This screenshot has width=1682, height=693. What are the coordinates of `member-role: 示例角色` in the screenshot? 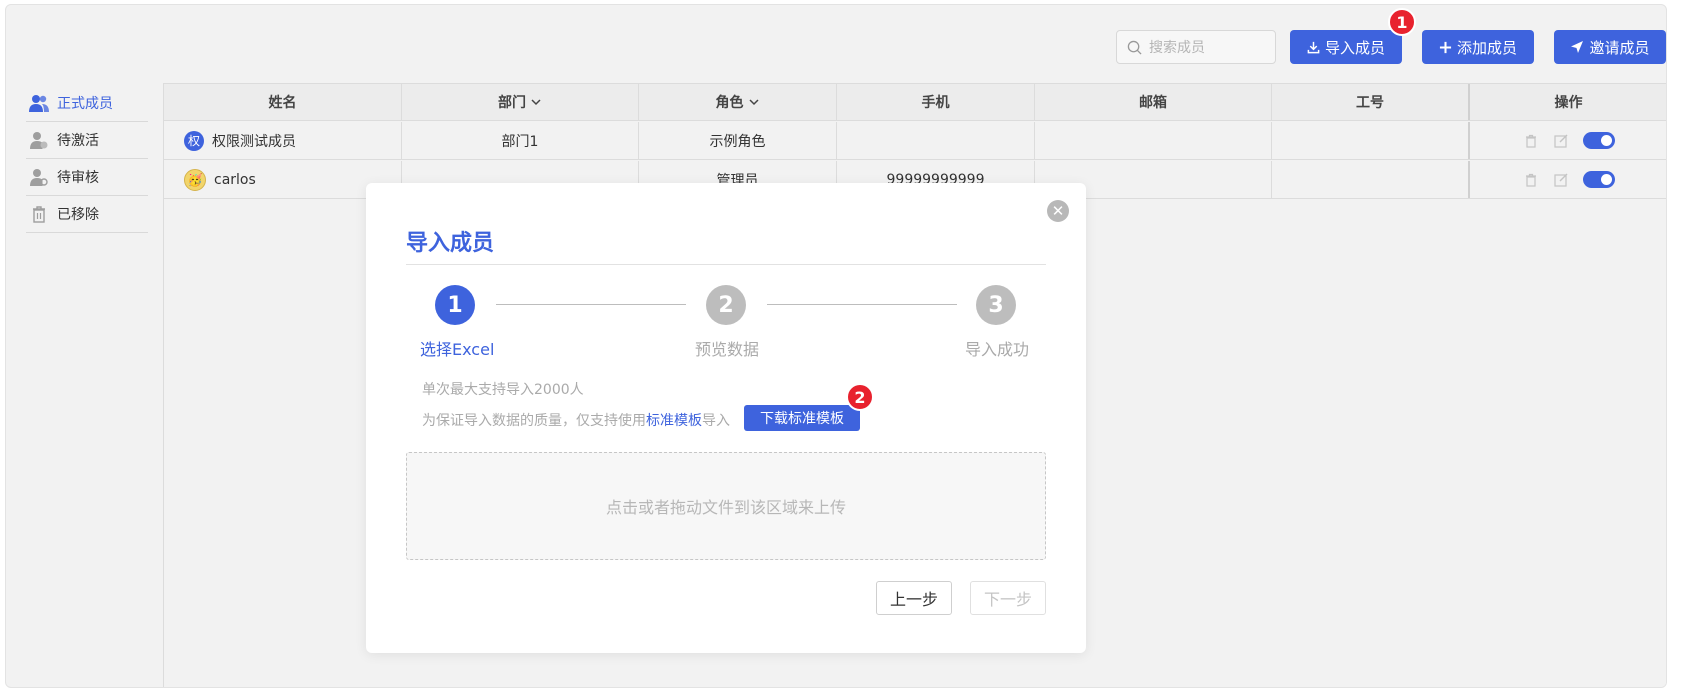 It's located at (738, 140).